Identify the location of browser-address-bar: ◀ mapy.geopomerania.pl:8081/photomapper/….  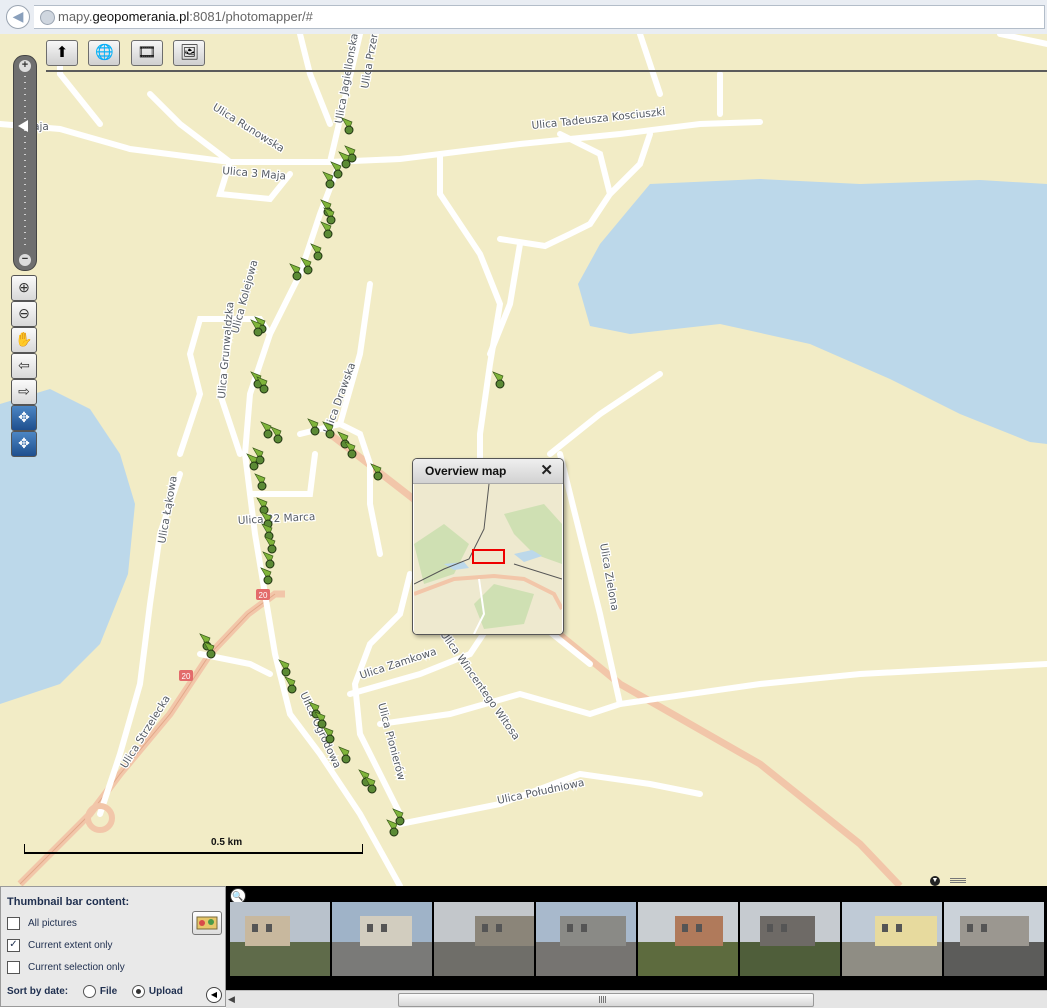
(523, 17).